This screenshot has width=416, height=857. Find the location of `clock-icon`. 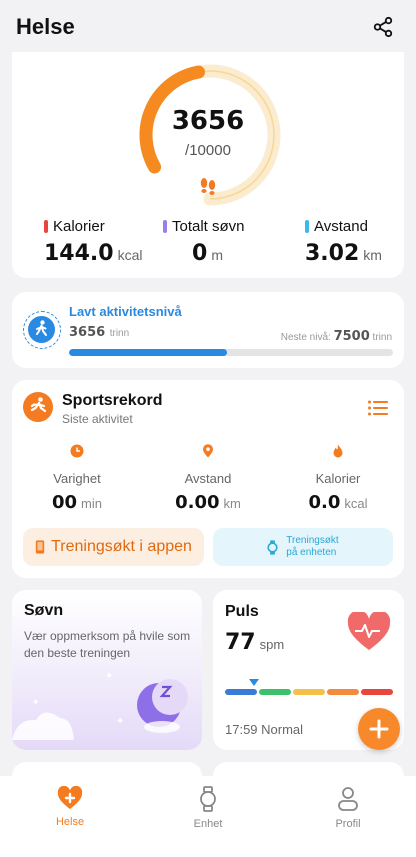

clock-icon is located at coordinates (77, 451).